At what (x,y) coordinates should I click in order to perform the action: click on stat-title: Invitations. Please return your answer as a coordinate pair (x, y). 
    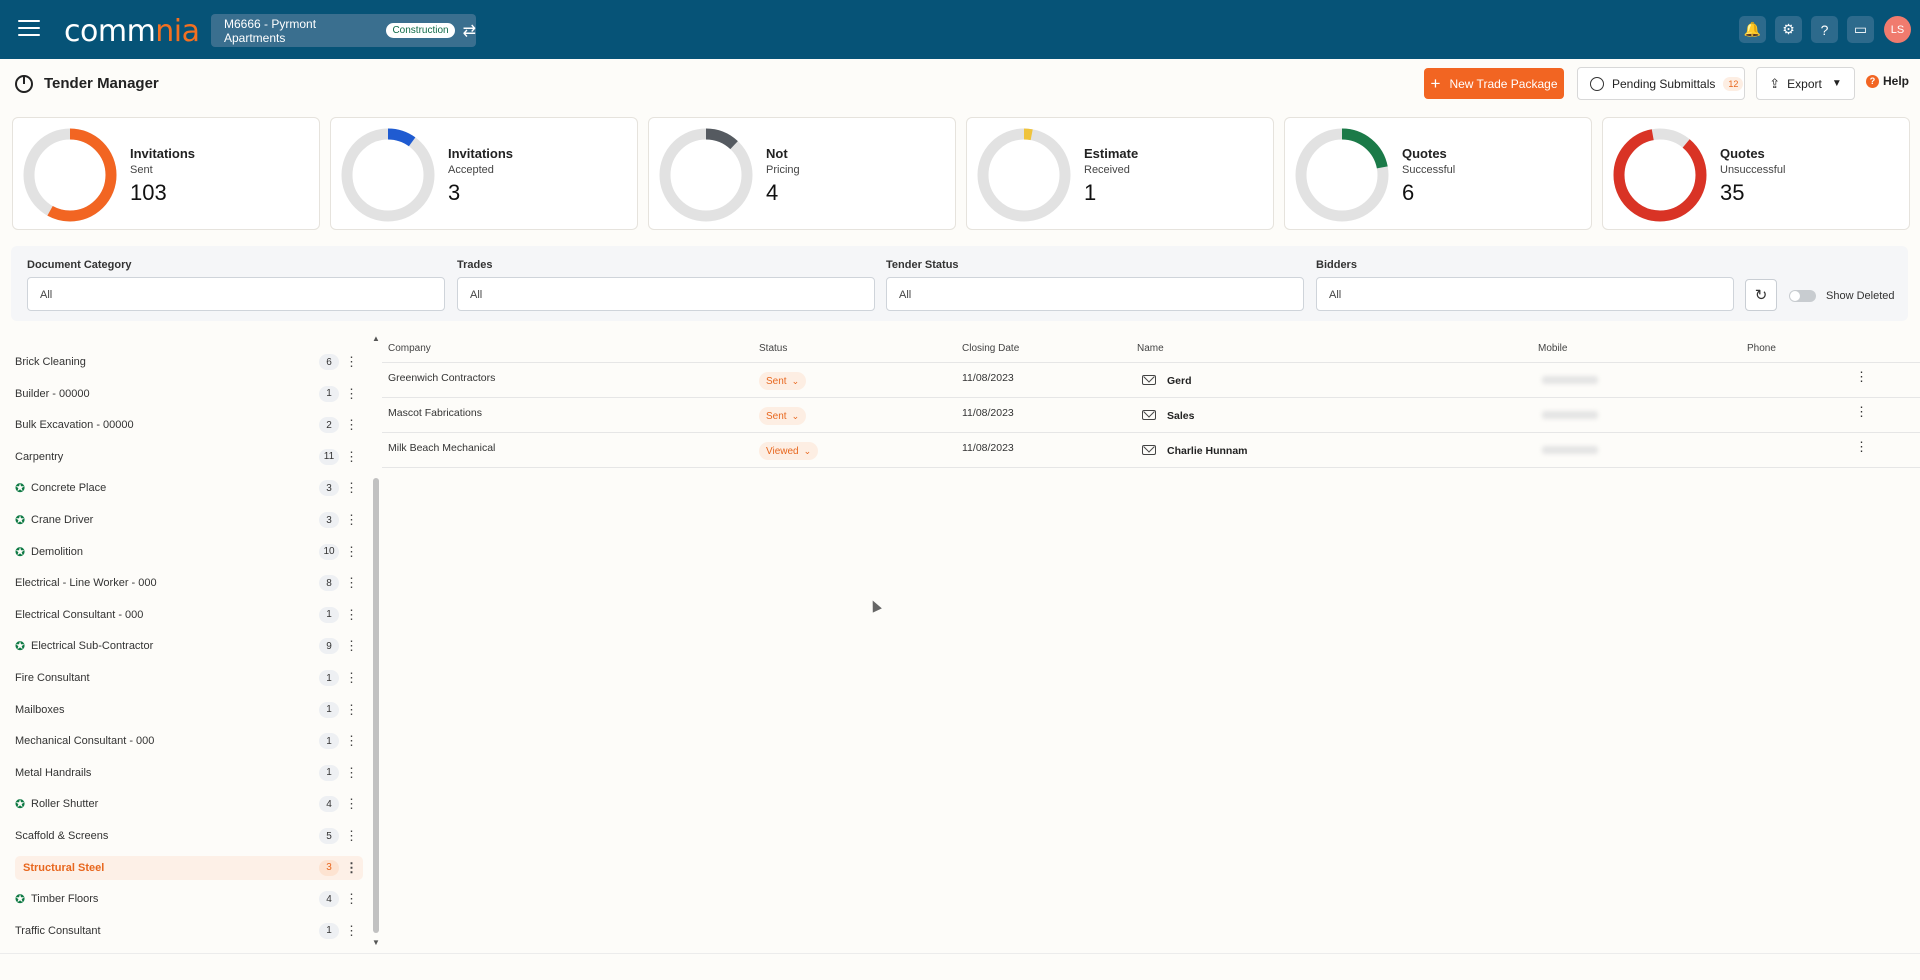
    Looking at the image, I should click on (481, 153).